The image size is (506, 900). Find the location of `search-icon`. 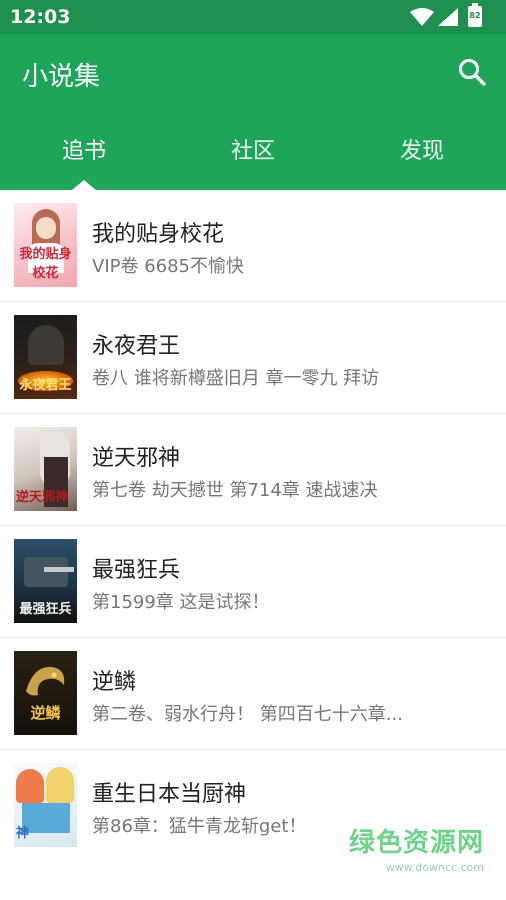

search-icon is located at coordinates (472, 72).